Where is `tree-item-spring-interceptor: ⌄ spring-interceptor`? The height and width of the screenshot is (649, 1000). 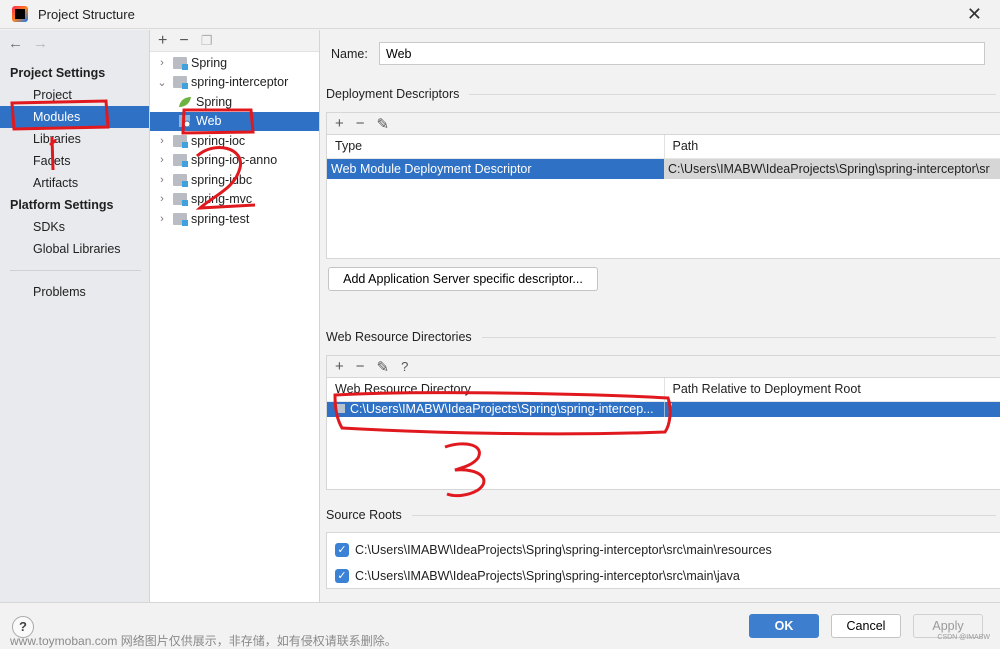 tree-item-spring-interceptor: ⌄ spring-interceptor is located at coordinates (234, 83).